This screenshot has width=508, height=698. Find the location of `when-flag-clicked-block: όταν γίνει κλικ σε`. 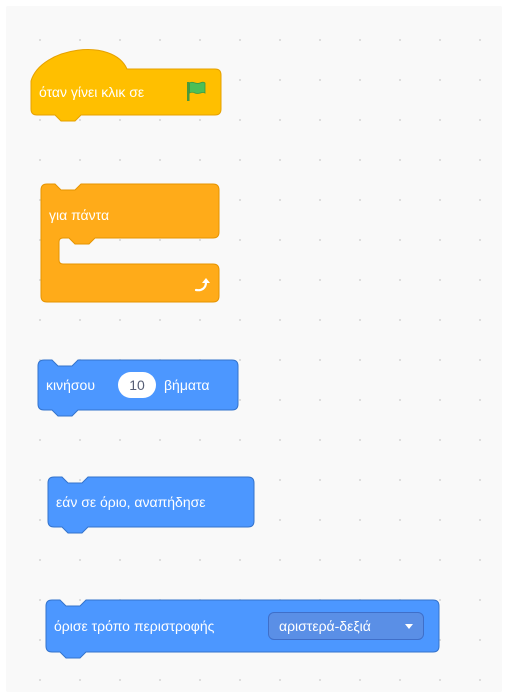

when-flag-clicked-block: όταν γίνει κλικ σε is located at coordinates (126, 82).